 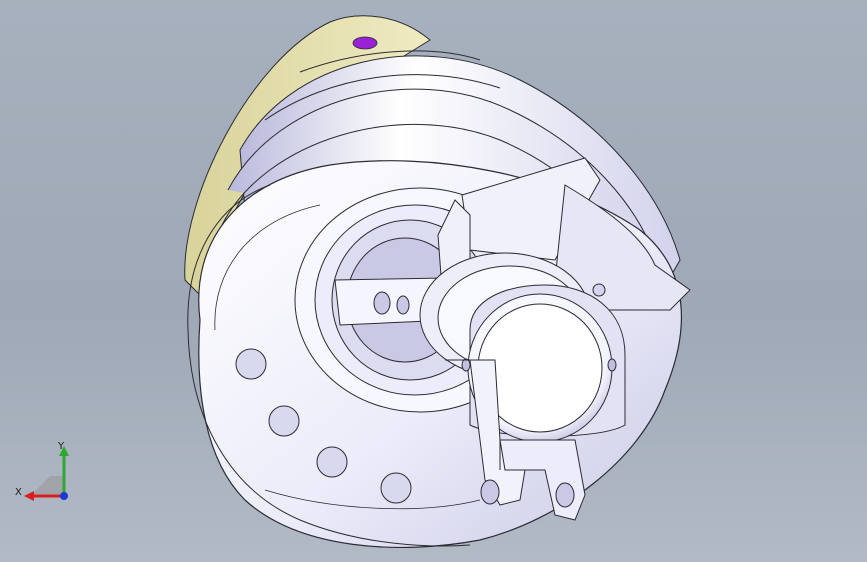 I want to click on side-screw, so click(x=599, y=290).